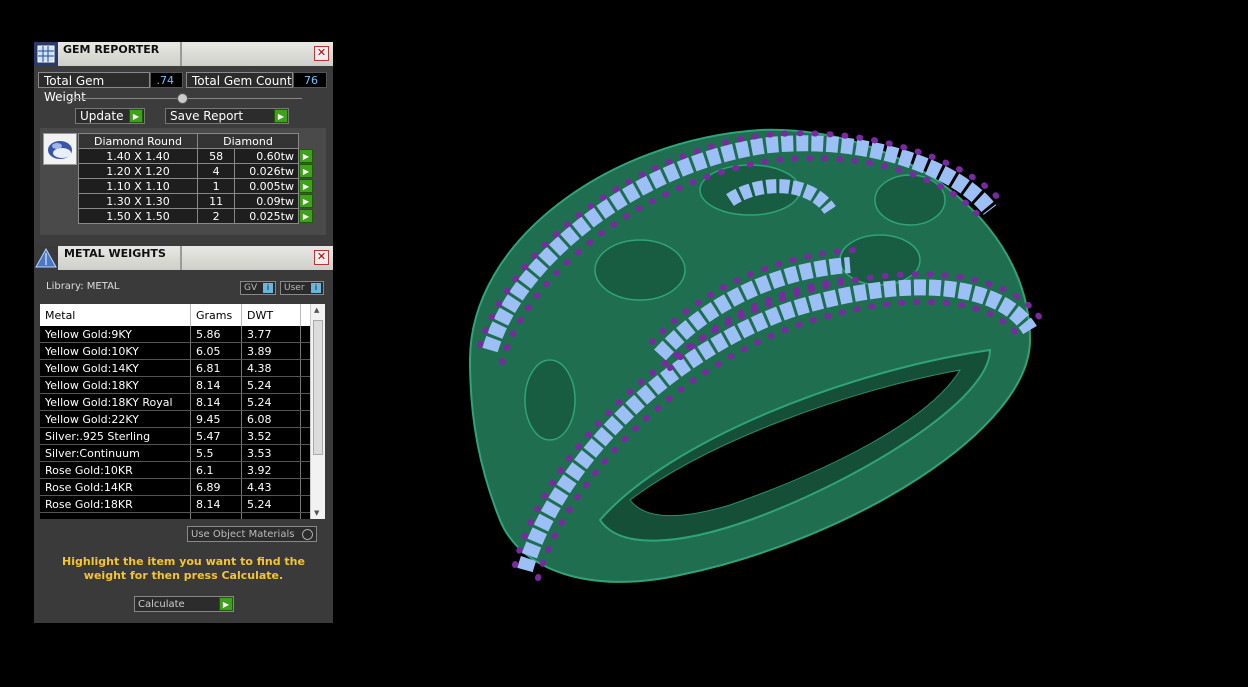 The width and height of the screenshot is (1248, 687). What do you see at coordinates (138, 216) in the screenshot?
I see `gem-size: 1.50 X 1.50` at bounding box center [138, 216].